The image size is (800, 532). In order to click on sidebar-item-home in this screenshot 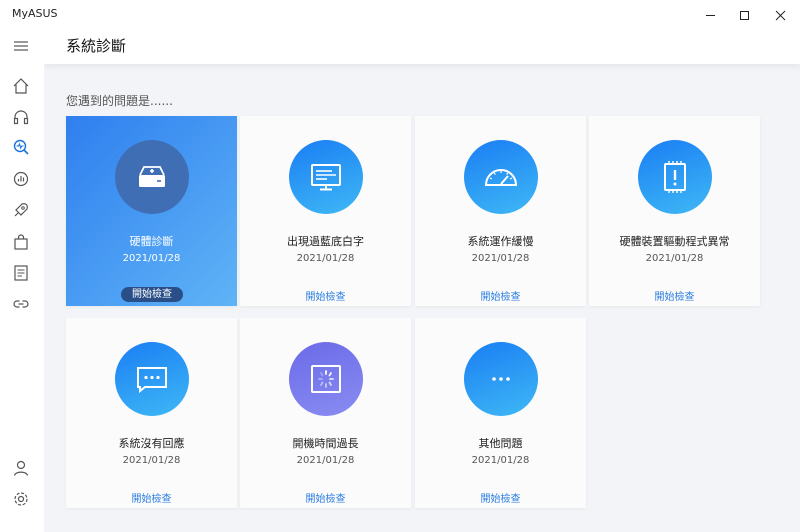, I will do `click(21, 86)`.